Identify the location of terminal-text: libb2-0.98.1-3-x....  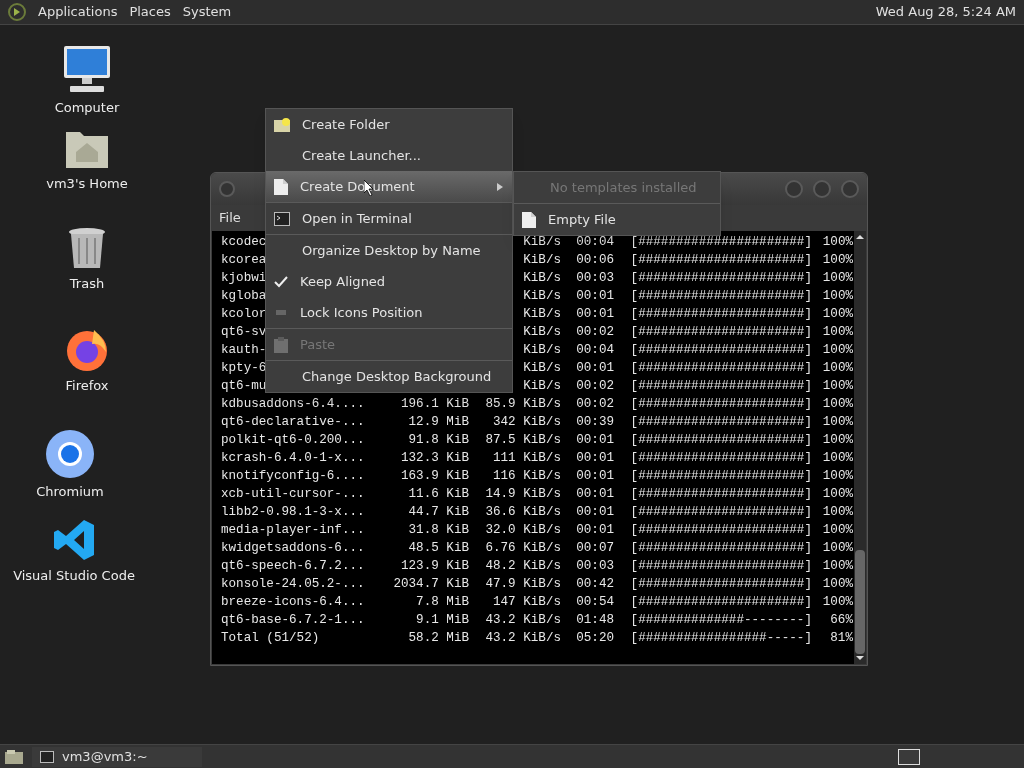
(293, 512).